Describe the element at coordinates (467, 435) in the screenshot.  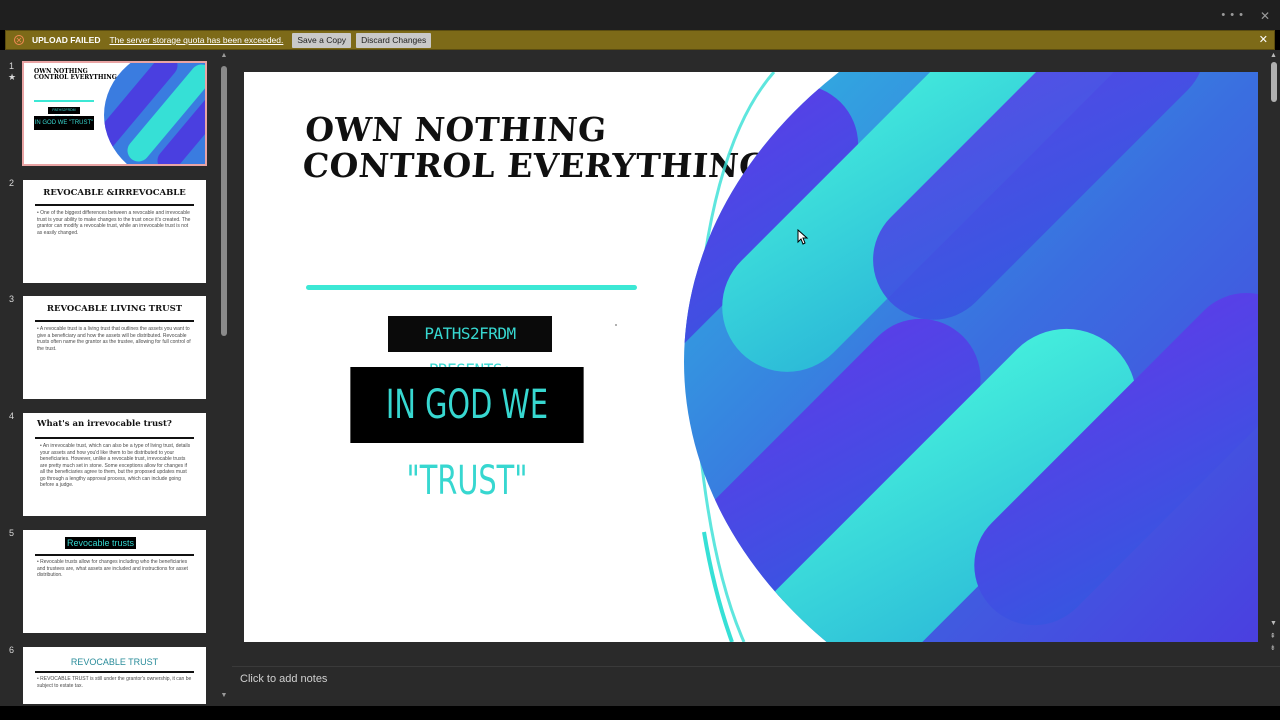
I see `trust-text-box: IN GOD WE "TRUST"` at that location.